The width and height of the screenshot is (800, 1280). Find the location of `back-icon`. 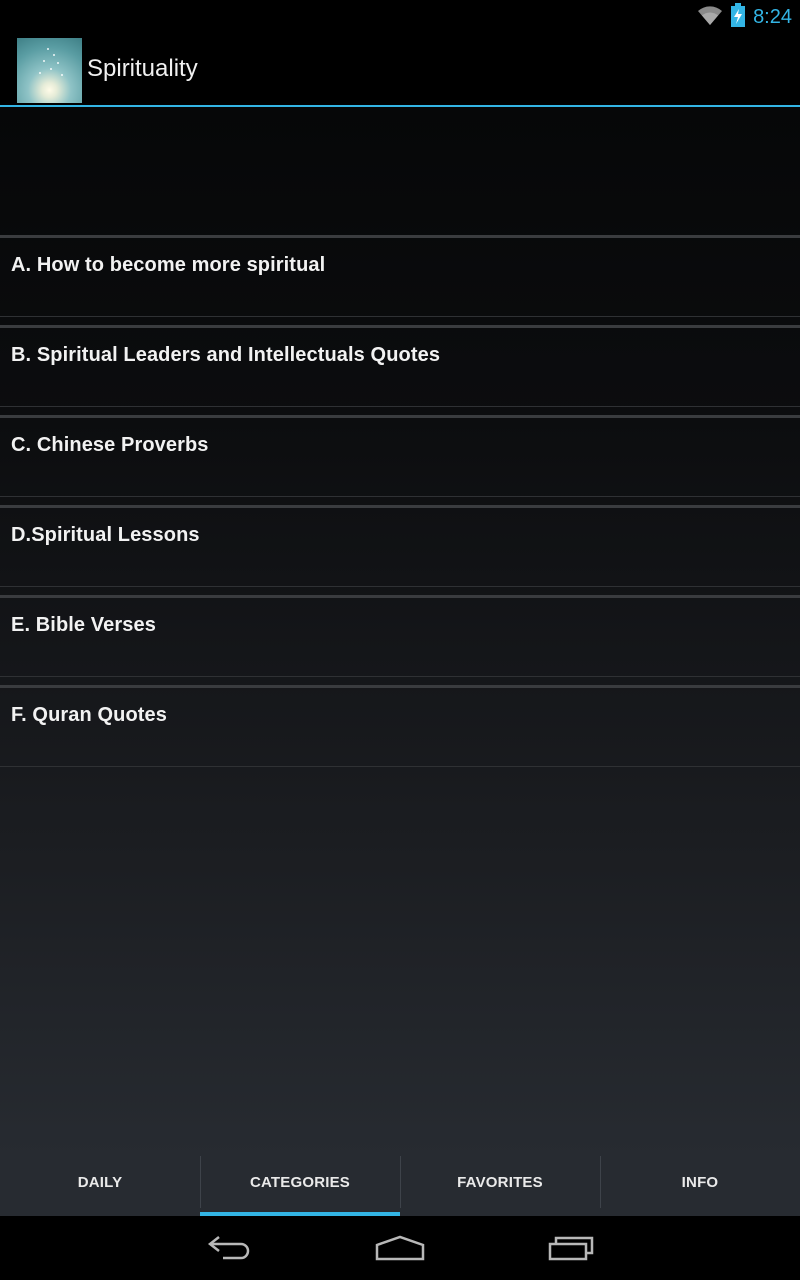

back-icon is located at coordinates (230, 1250).